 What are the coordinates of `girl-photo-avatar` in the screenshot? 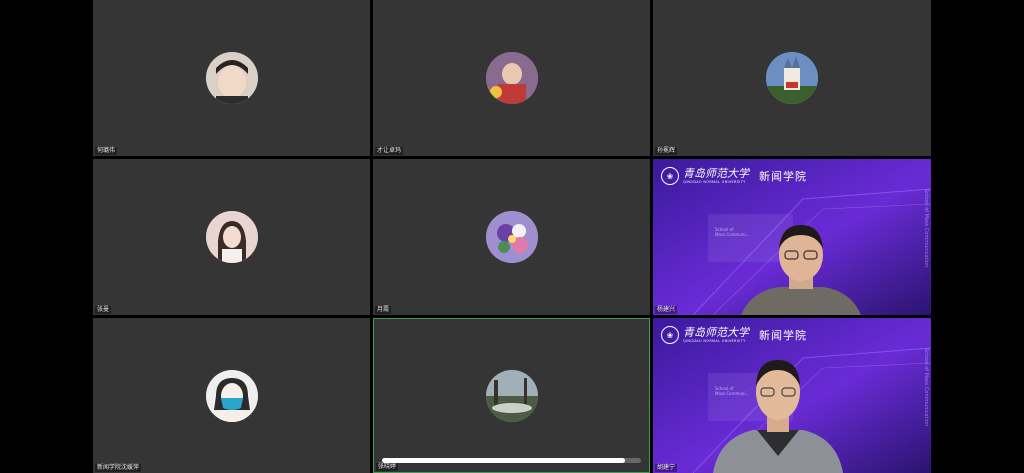 It's located at (231, 237).